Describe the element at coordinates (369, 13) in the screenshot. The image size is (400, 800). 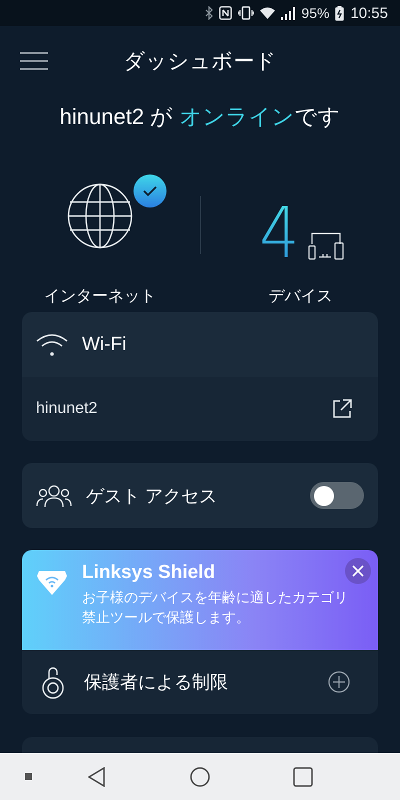
I see `clock-time: 10:55` at that location.